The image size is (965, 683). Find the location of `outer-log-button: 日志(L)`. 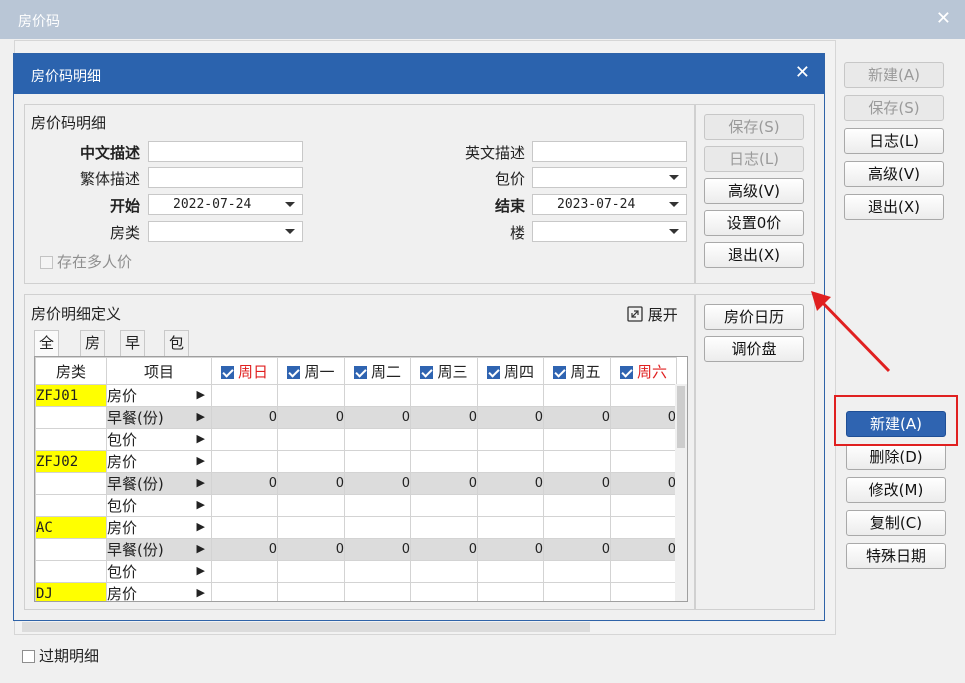

outer-log-button: 日志(L) is located at coordinates (894, 141).